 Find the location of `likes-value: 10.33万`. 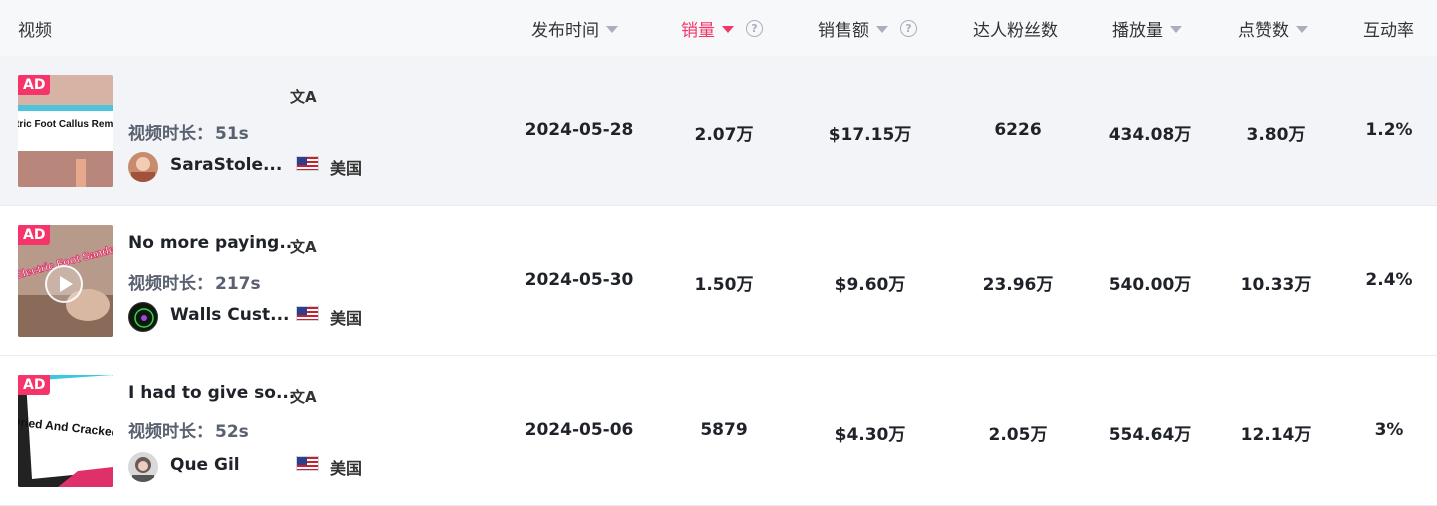

likes-value: 10.33万 is located at coordinates (1276, 285).